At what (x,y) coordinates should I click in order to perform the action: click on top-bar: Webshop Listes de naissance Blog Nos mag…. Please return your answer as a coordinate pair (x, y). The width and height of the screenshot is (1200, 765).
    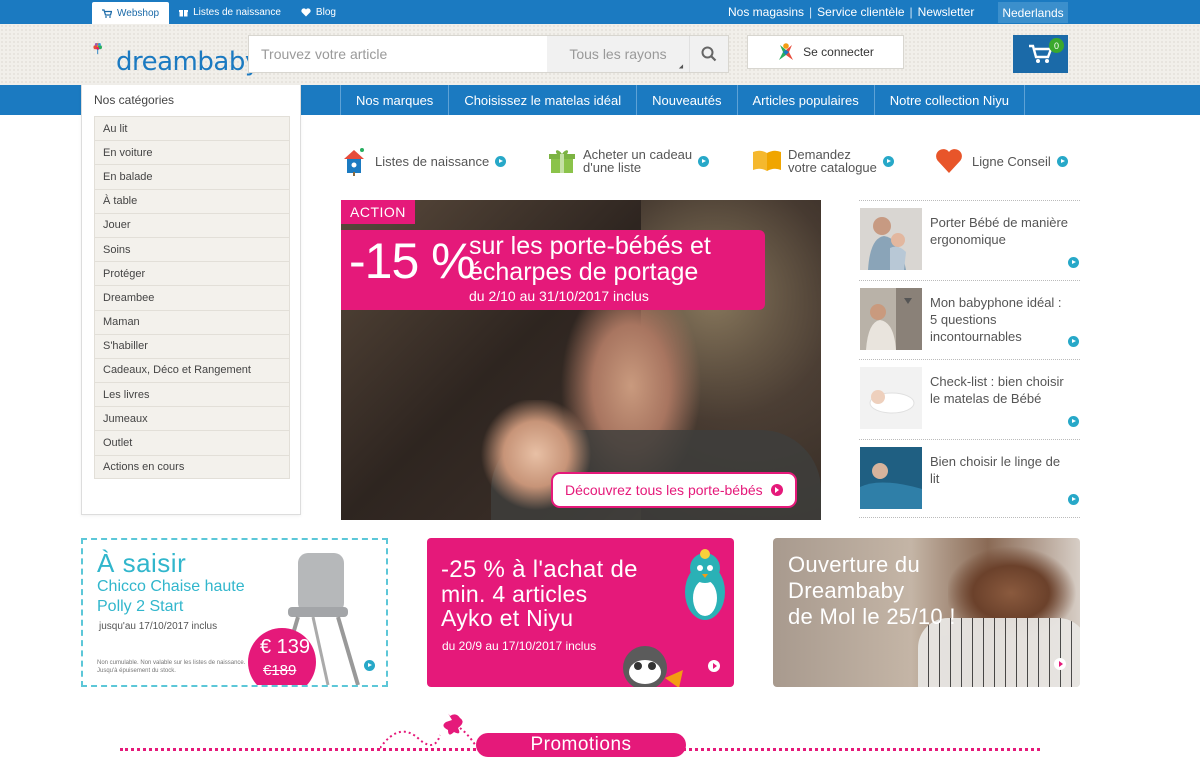
    Looking at the image, I should click on (600, 12).